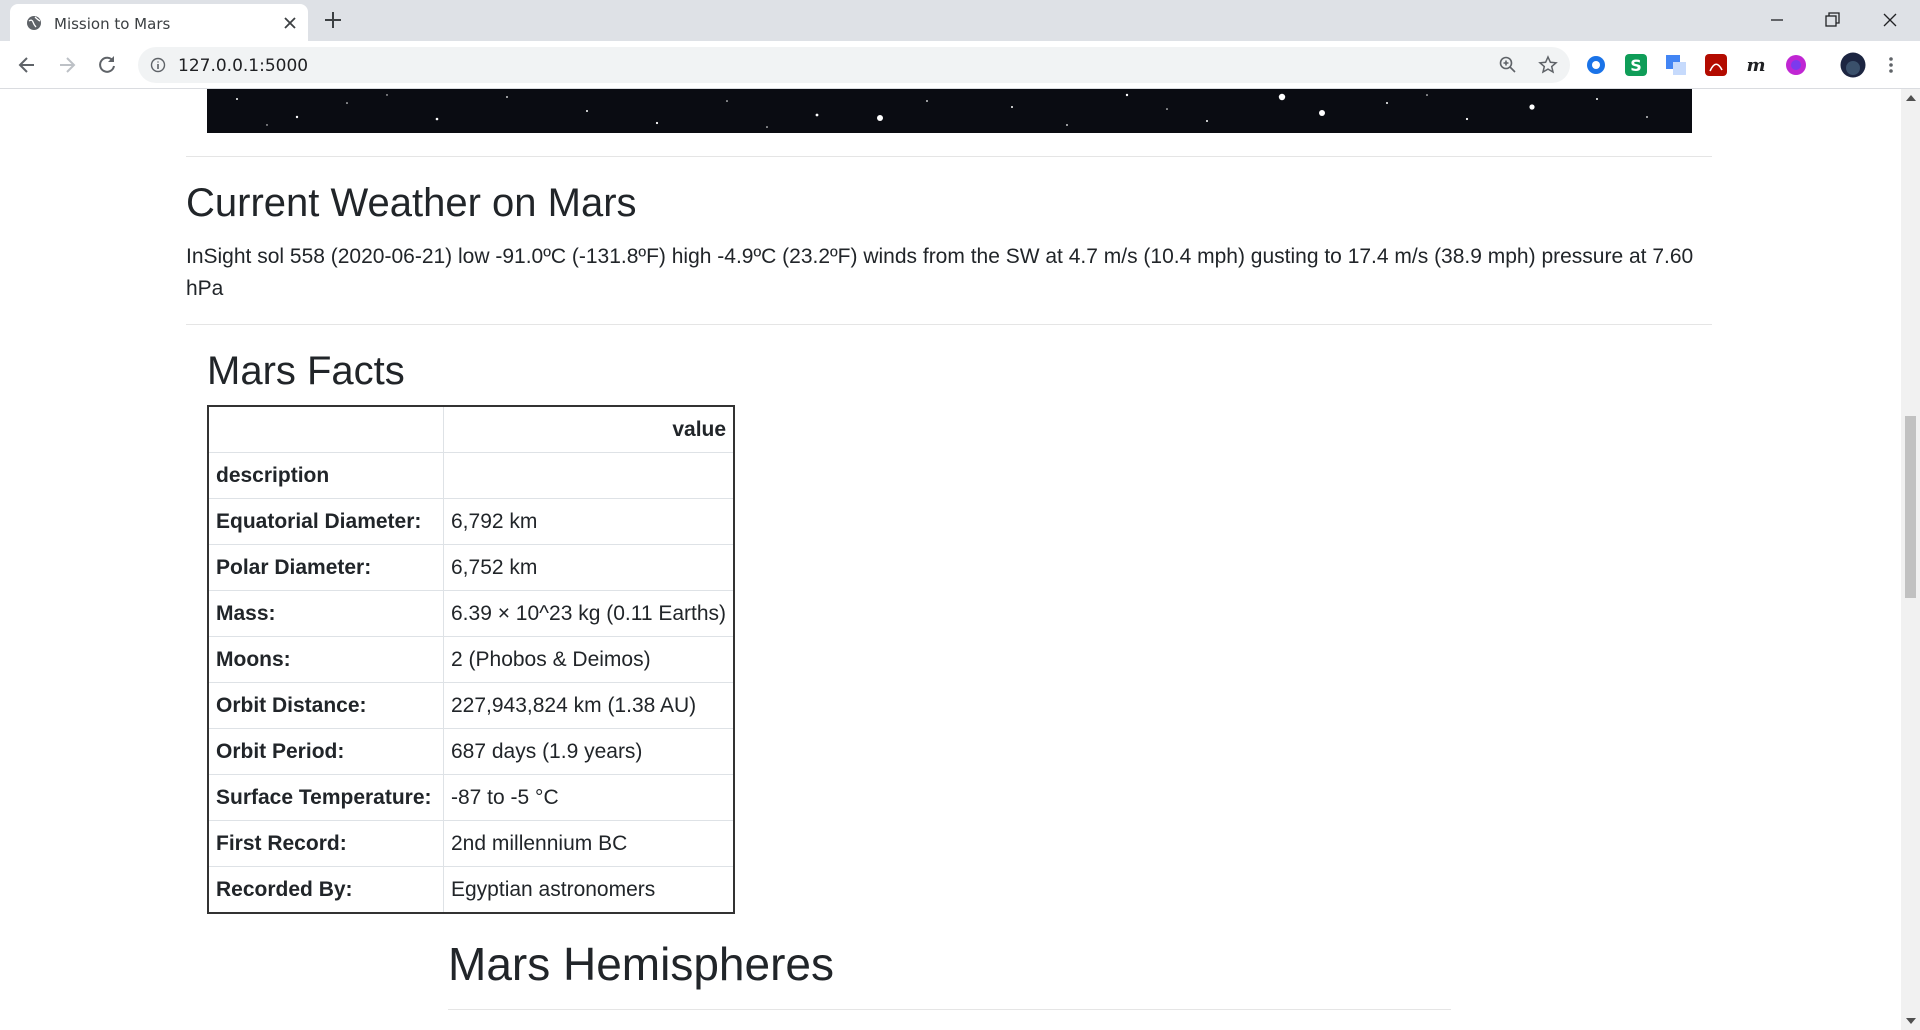  Describe the element at coordinates (112, 24) in the screenshot. I see `tab-title: Mission to Mars` at that location.